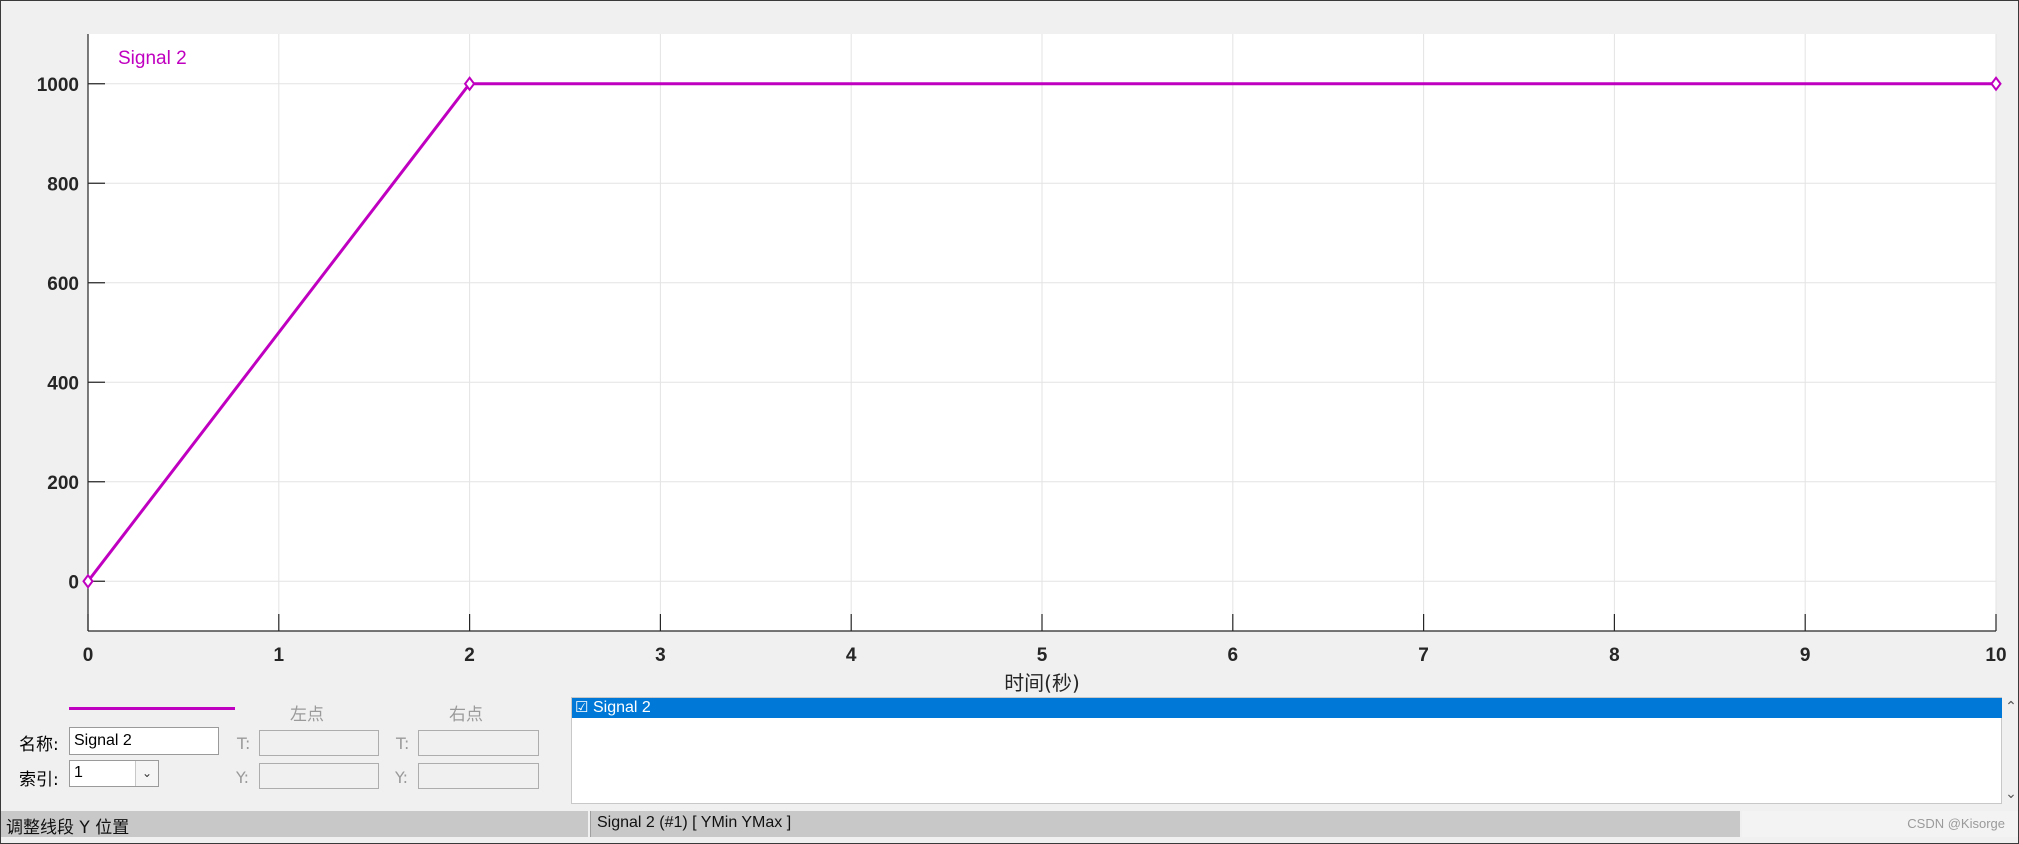 The height and width of the screenshot is (844, 2019). Describe the element at coordinates (1042, 683) in the screenshot. I see `x-axis-title: 时间(秒)` at that location.